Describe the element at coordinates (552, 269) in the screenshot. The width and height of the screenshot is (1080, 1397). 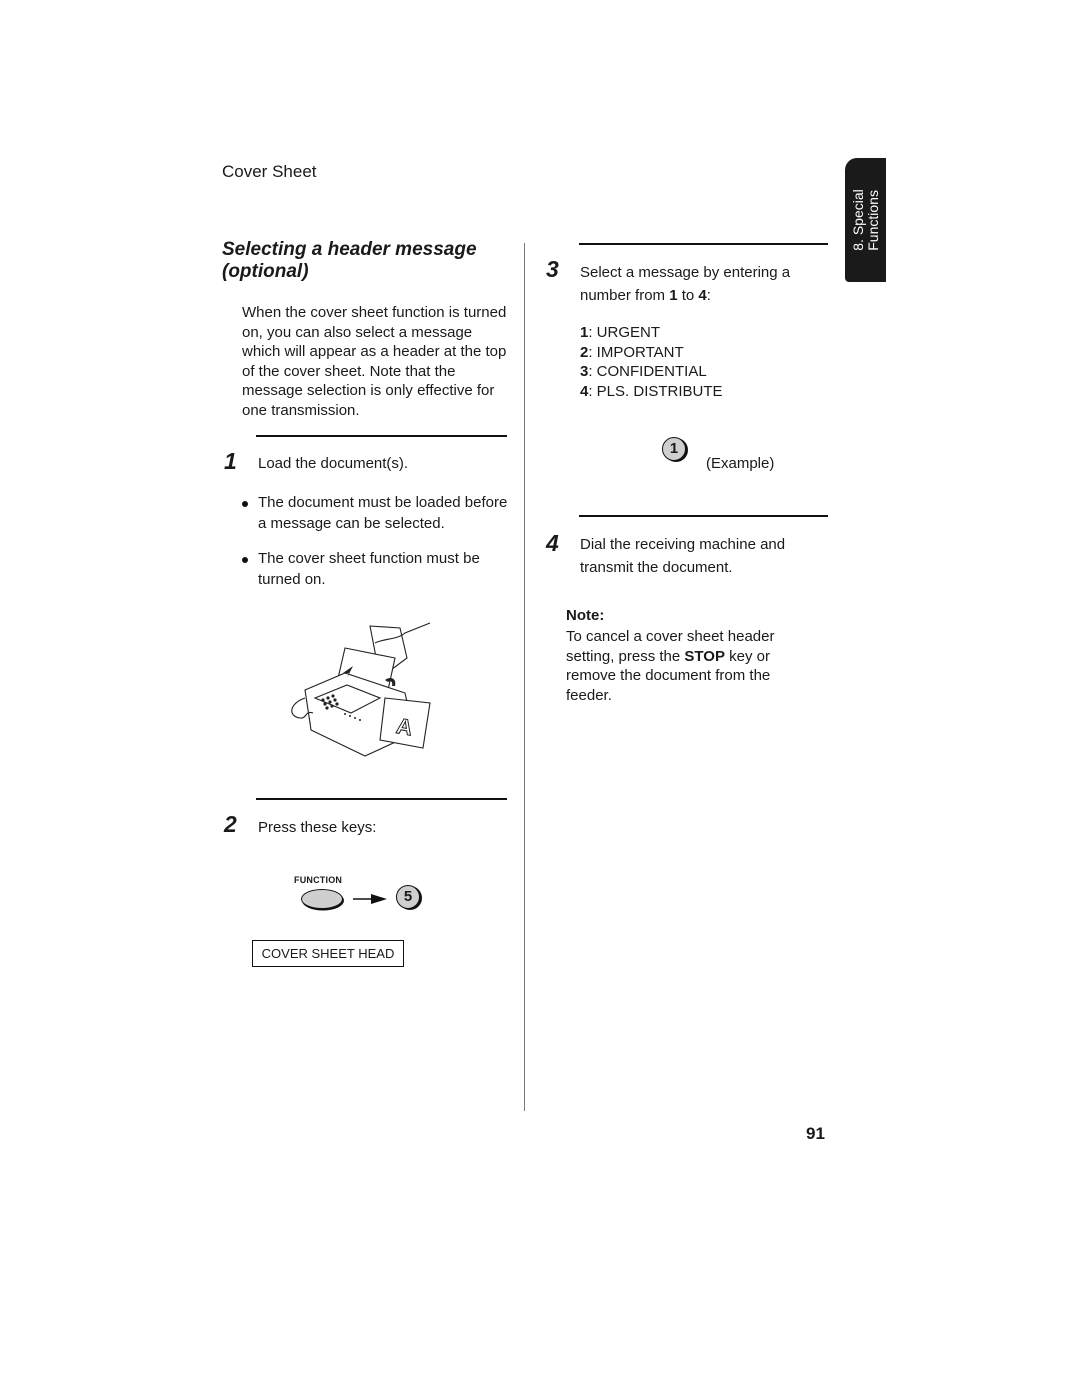
I see `step-3-number: 3` at that location.